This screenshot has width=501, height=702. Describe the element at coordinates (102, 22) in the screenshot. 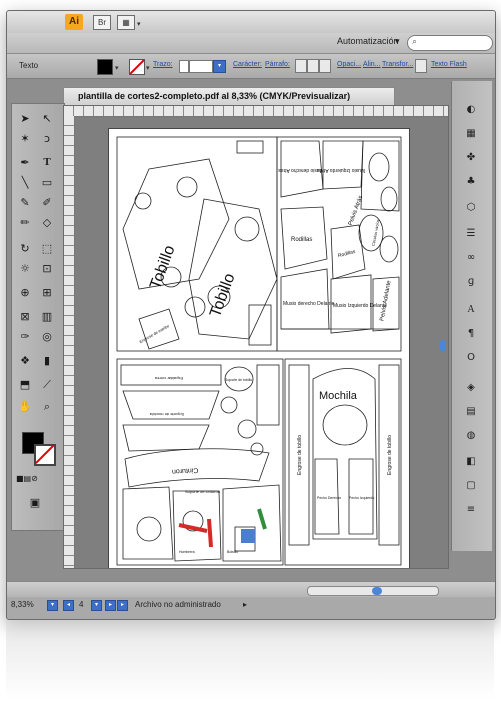

I see `bridge-icon: Br` at that location.